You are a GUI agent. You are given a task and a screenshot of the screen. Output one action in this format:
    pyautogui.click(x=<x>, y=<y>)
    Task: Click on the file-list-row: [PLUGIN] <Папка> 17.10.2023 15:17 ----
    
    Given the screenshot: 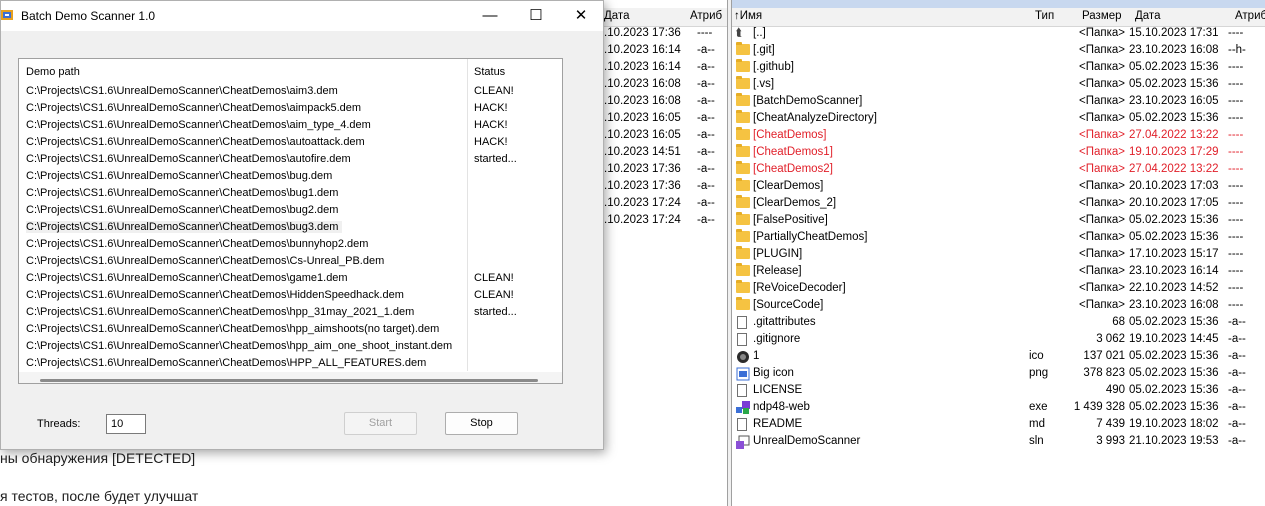 What is the action you would take?
    pyautogui.click(x=998, y=255)
    